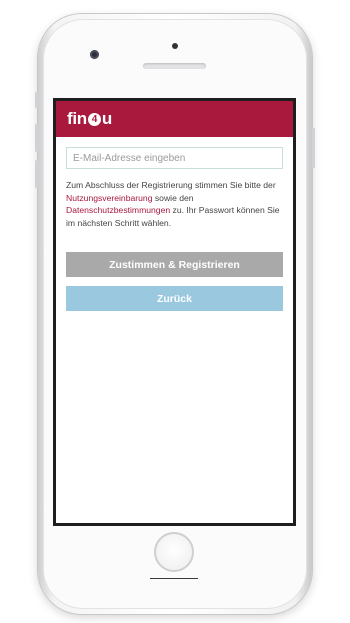  I want to click on back-button: Zurück, so click(174, 298).